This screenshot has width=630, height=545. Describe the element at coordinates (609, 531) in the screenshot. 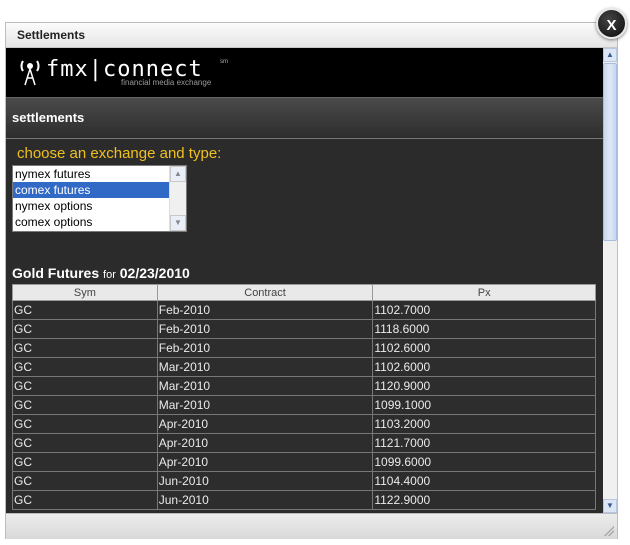

I see `resize-grip-icon` at that location.